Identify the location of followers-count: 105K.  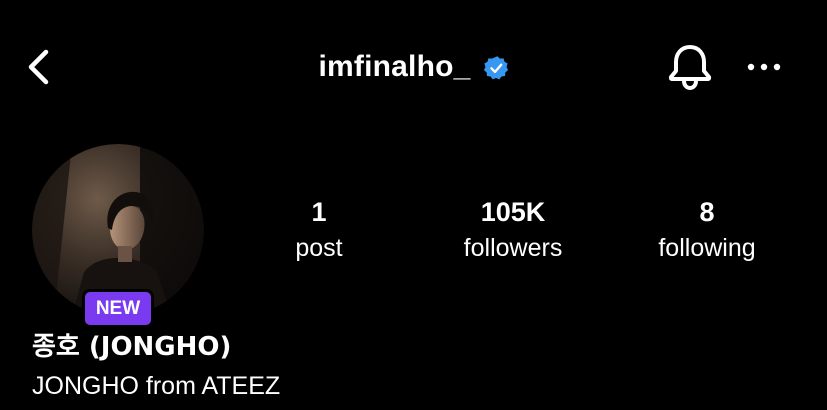
(513, 212).